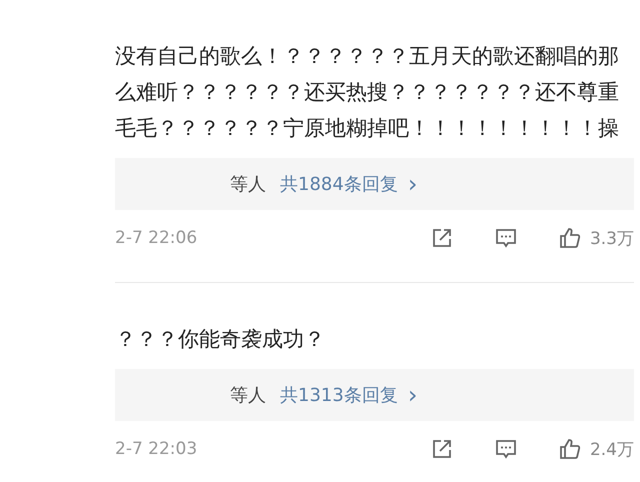 This screenshot has width=640, height=482. What do you see at coordinates (156, 449) in the screenshot?
I see `comment-time: 2-7 22:03` at bounding box center [156, 449].